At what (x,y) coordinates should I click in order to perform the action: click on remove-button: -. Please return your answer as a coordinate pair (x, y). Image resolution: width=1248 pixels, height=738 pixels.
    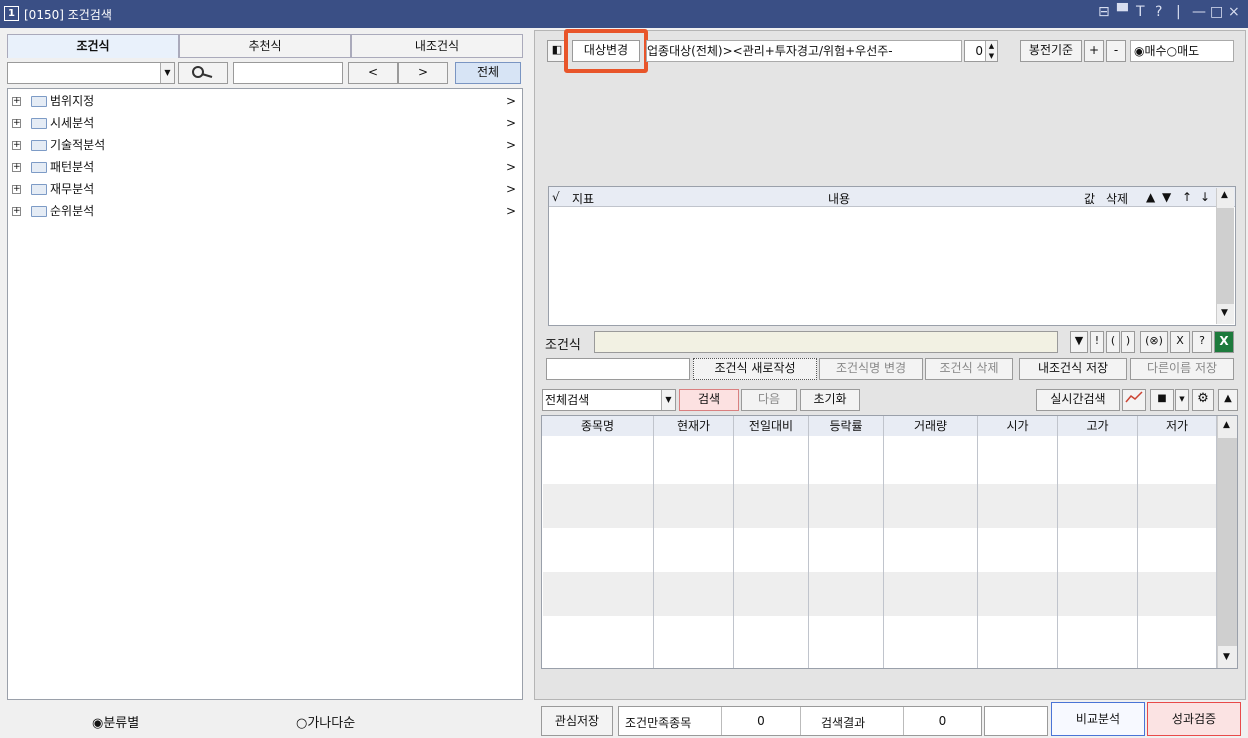
    Looking at the image, I should click on (1116, 51).